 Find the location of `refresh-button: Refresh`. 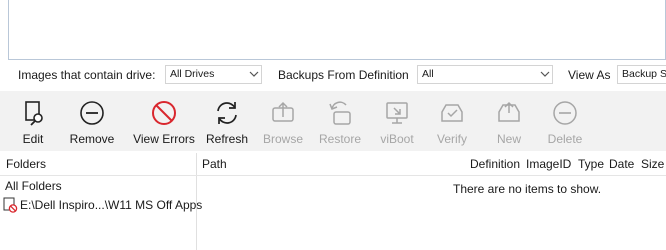

refresh-button: Refresh is located at coordinates (227, 121).